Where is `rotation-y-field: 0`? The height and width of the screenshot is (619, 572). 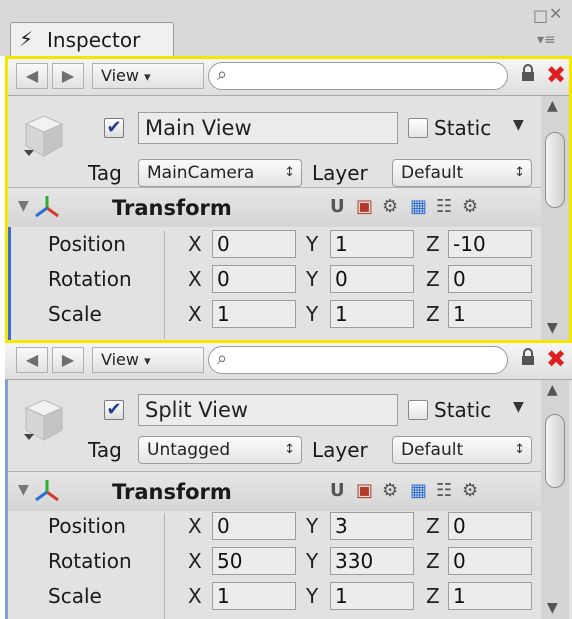 rotation-y-field: 0 is located at coordinates (372, 279).